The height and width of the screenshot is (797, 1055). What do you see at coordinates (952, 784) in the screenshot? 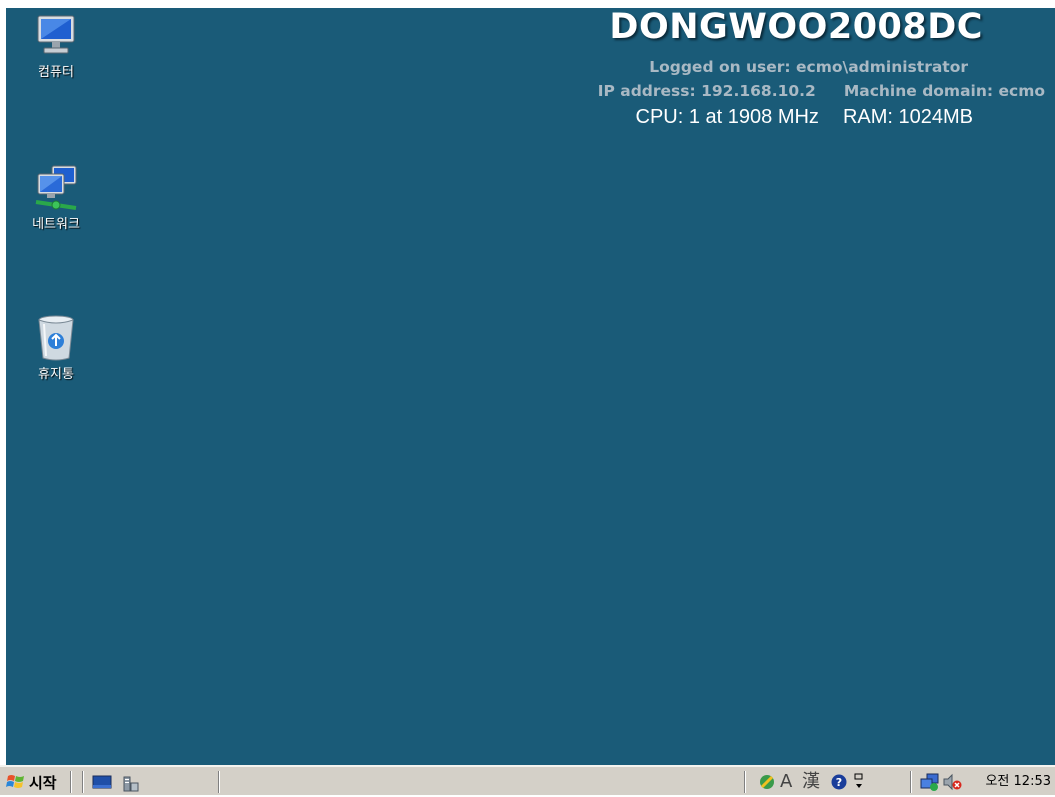
I see `volume-muted-icon` at bounding box center [952, 784].